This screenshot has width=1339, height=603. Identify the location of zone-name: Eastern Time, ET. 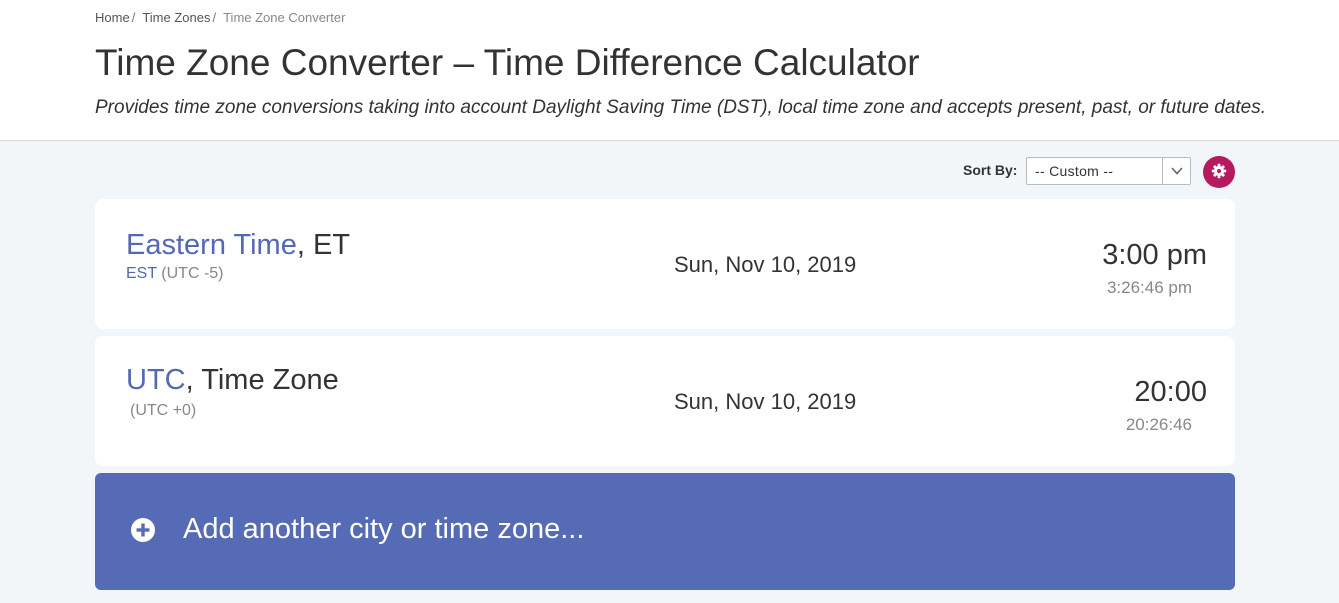
(238, 245).